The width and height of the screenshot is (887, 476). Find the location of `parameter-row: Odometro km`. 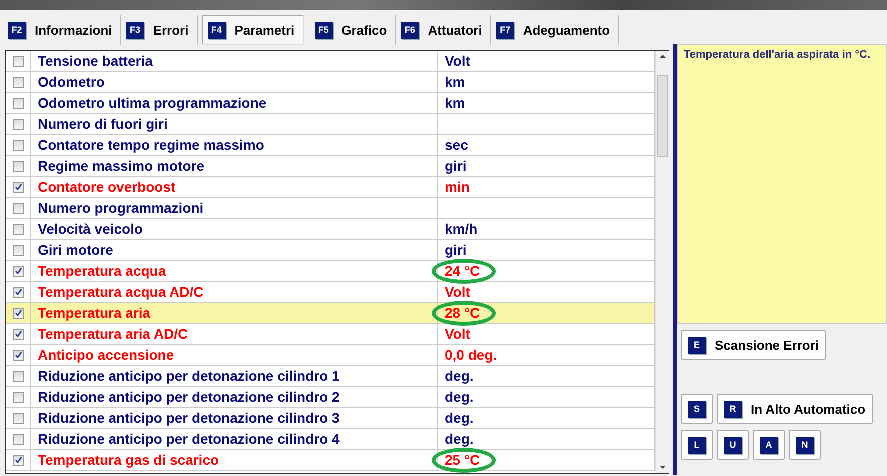

parameter-row: Odometro km is located at coordinates (330, 82).